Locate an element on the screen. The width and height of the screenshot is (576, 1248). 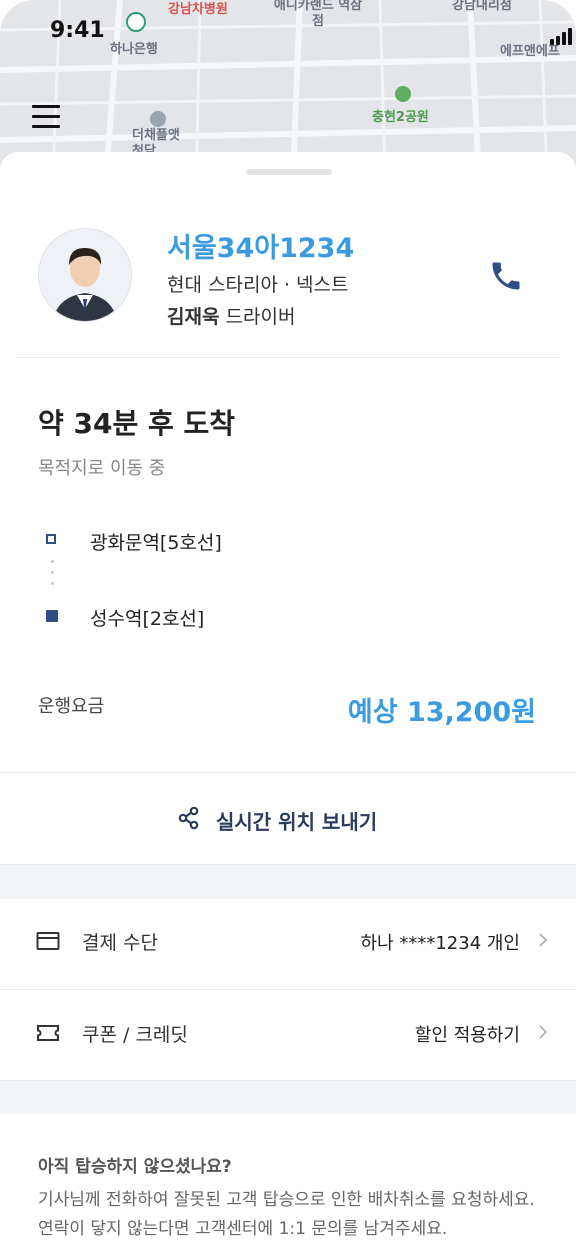
share-icon is located at coordinates (188, 818).